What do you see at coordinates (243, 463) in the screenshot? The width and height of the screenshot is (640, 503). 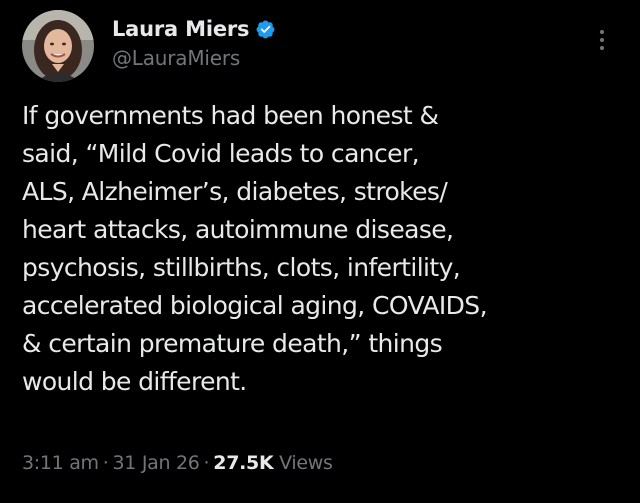 I see `views-count: 27.5K` at bounding box center [243, 463].